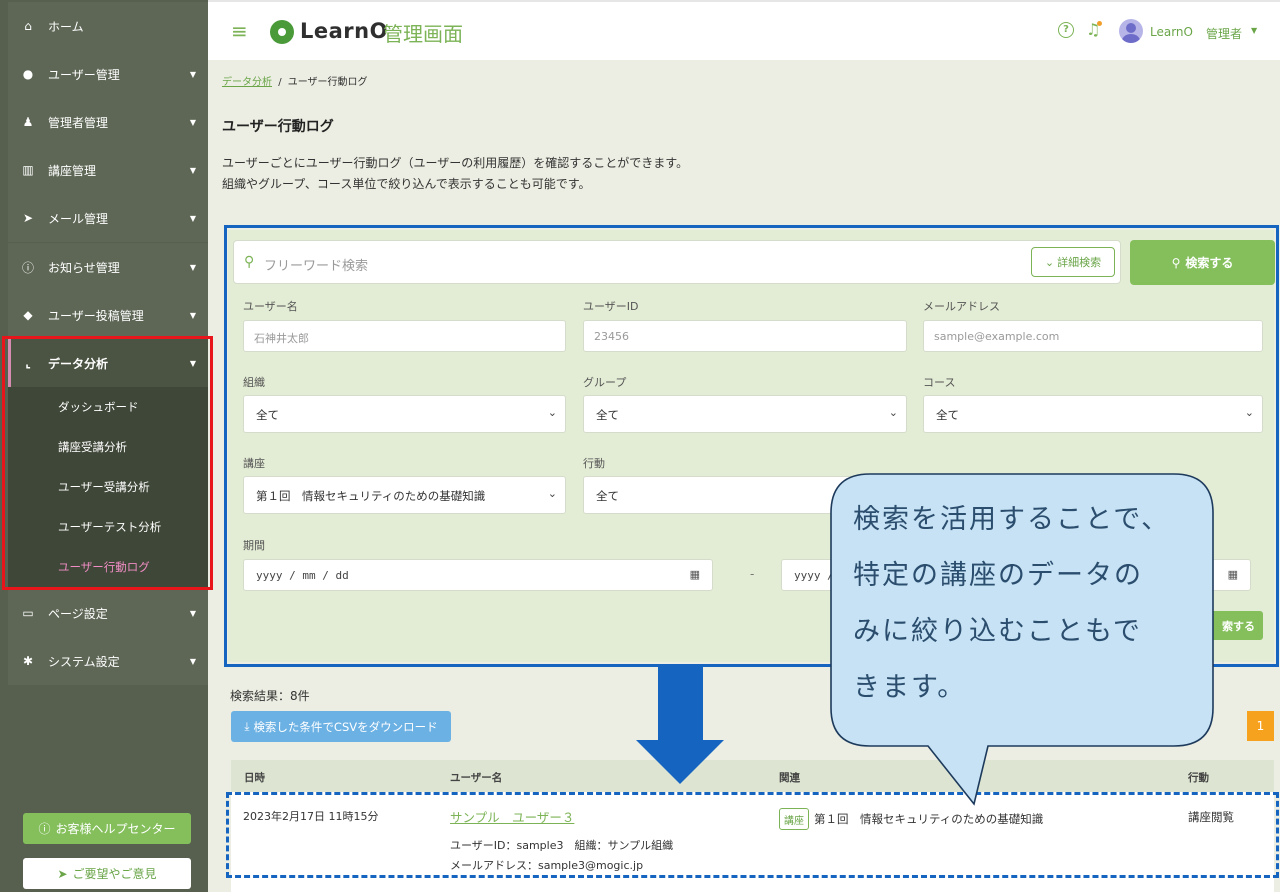 This screenshot has width=1280, height=892. I want to click on column-header-related: 関連, so click(789, 778).